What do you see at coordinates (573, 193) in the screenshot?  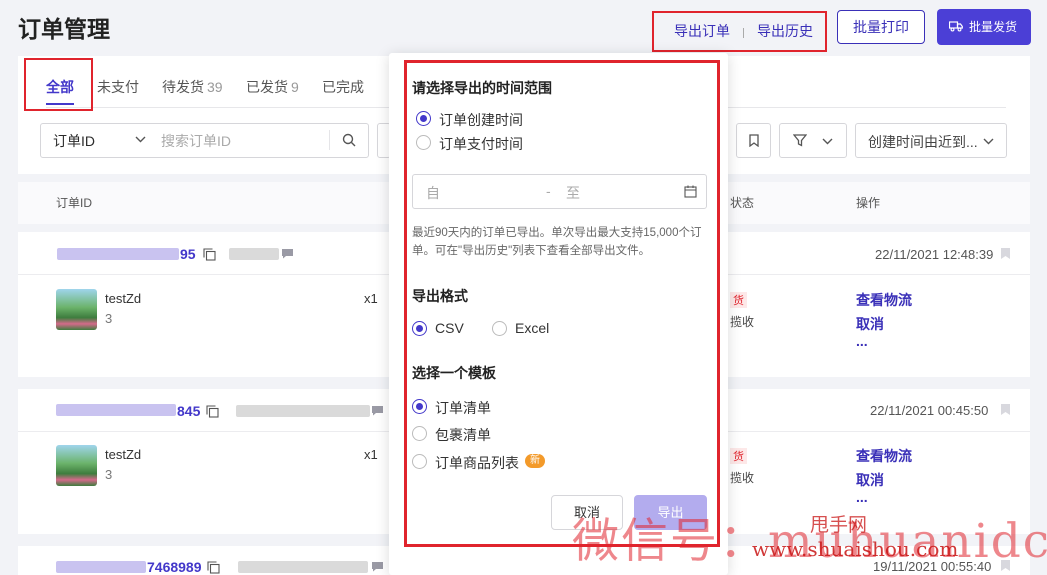 I see `date-to-input: 至` at bounding box center [573, 193].